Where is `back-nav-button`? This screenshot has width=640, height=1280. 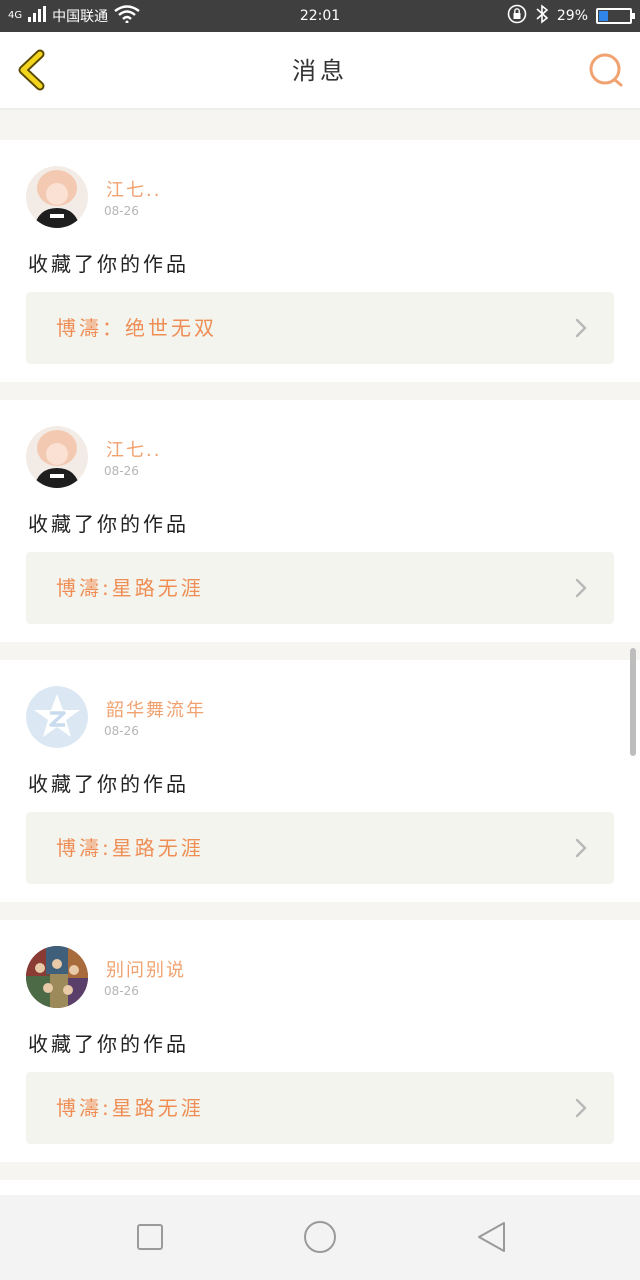 back-nav-button is located at coordinates (490, 1237).